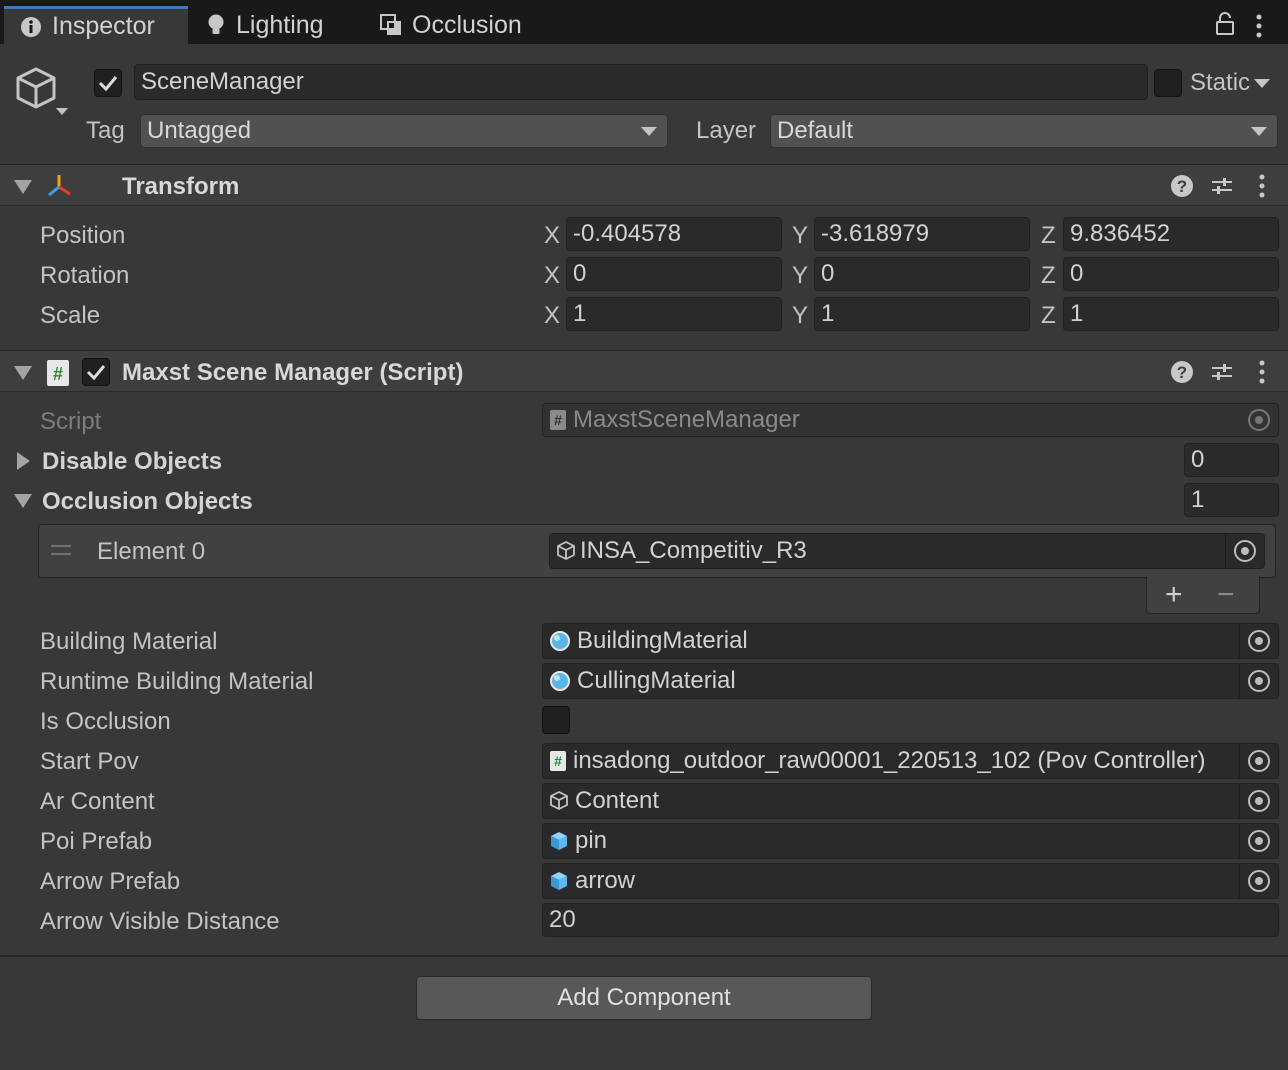 Image resolution: width=1288 pixels, height=1070 pixels. What do you see at coordinates (1120, 233) in the screenshot?
I see `position-z-value: 9.836452` at bounding box center [1120, 233].